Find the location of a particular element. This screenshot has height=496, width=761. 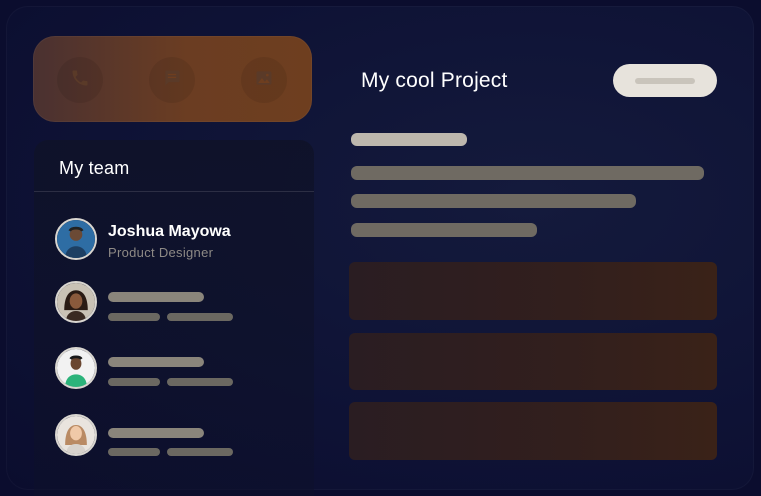

message-button is located at coordinates (172, 80).